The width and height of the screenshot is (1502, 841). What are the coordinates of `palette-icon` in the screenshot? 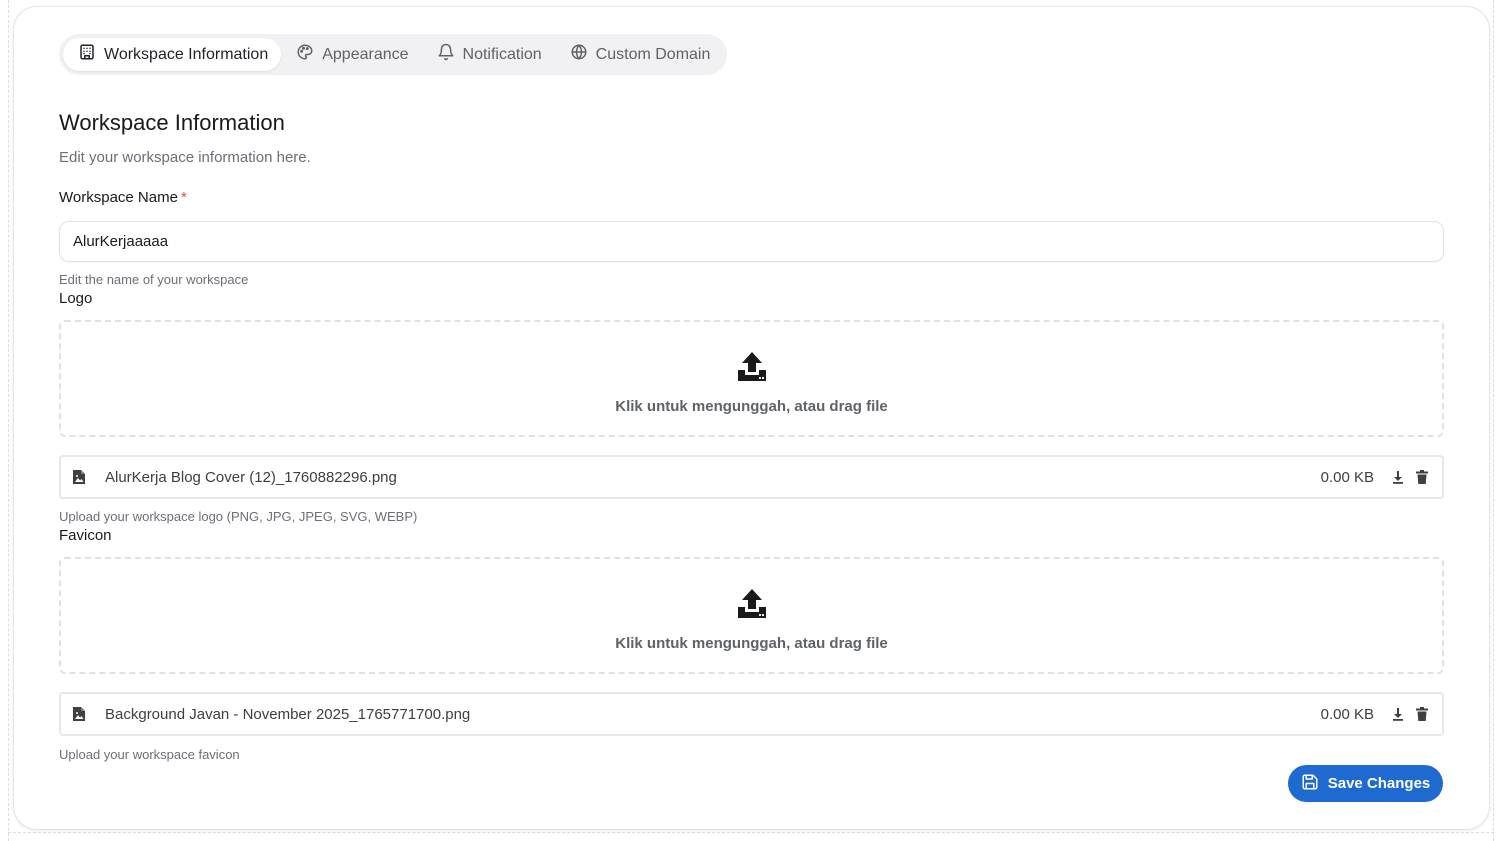 It's located at (305, 54).